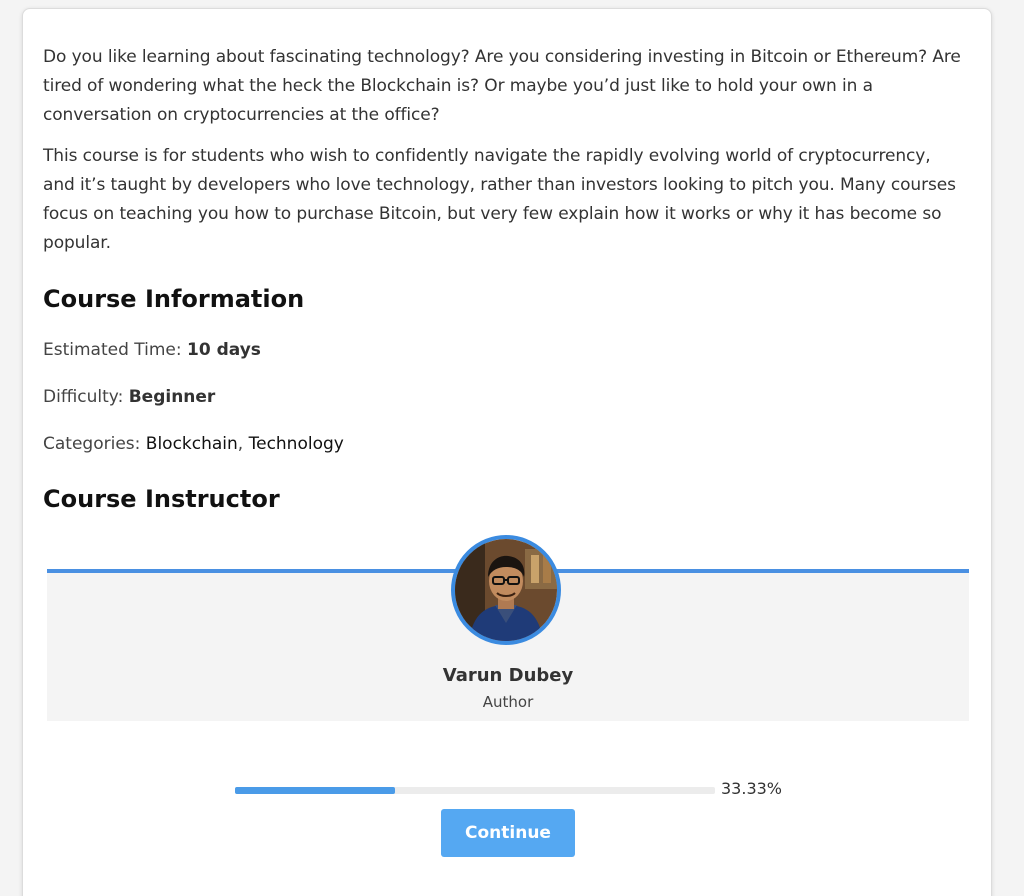 This screenshot has width=1024, height=896. What do you see at coordinates (161, 499) in the screenshot?
I see `course-instructor-heading: Course Instructor` at bounding box center [161, 499].